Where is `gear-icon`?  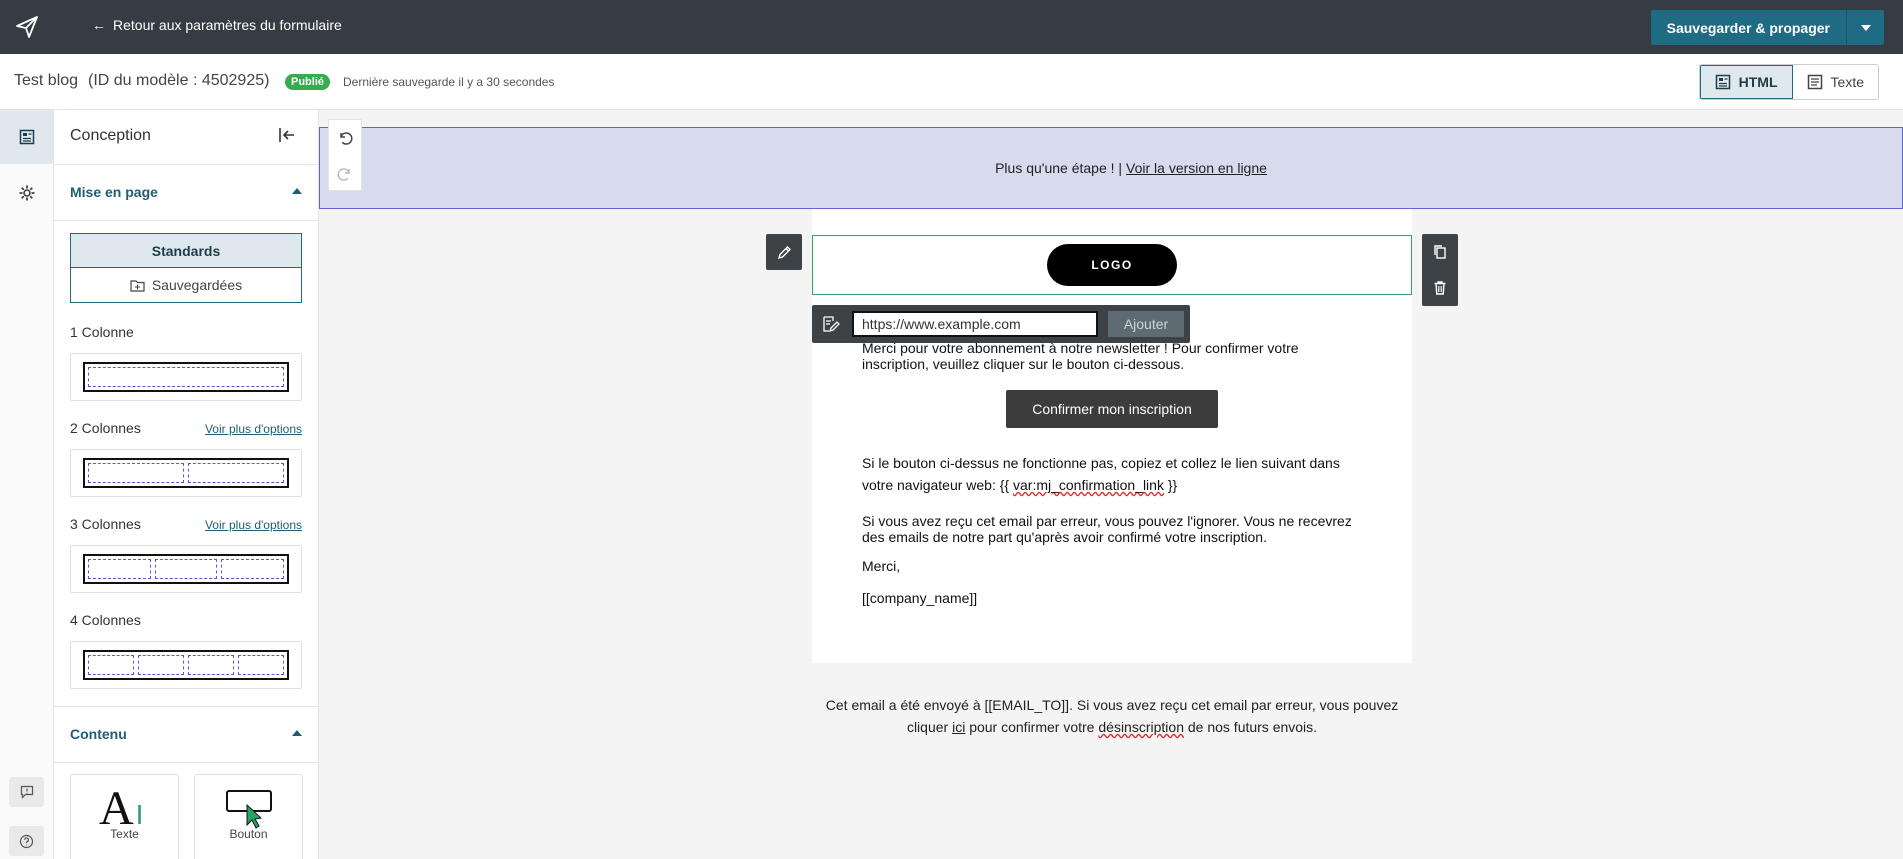 gear-icon is located at coordinates (27, 193).